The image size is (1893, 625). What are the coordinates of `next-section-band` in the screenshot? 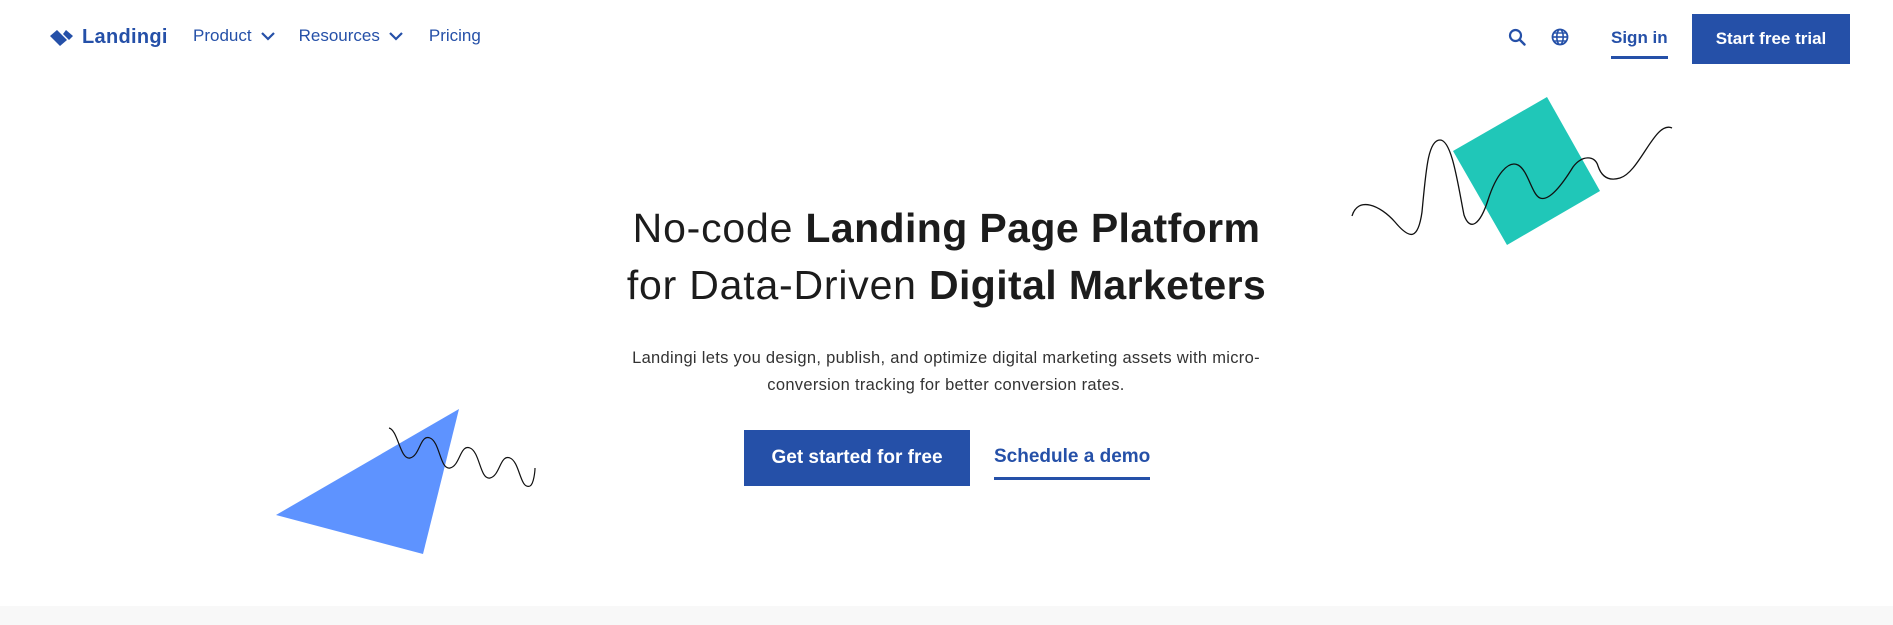 It's located at (946, 615).